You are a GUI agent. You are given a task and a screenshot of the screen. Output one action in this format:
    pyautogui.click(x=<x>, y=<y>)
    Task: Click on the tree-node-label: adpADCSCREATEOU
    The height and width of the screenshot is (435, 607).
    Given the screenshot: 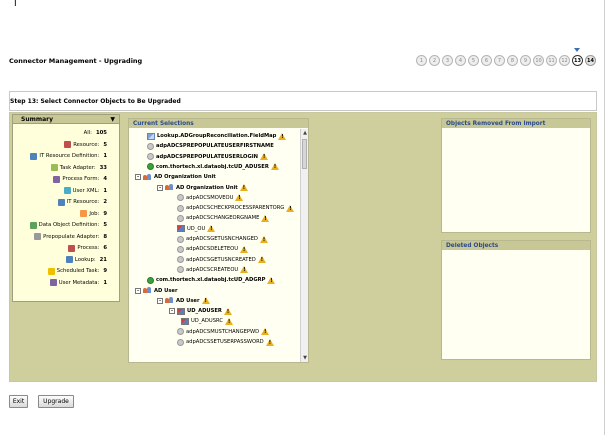 What is the action you would take?
    pyautogui.click(x=212, y=269)
    